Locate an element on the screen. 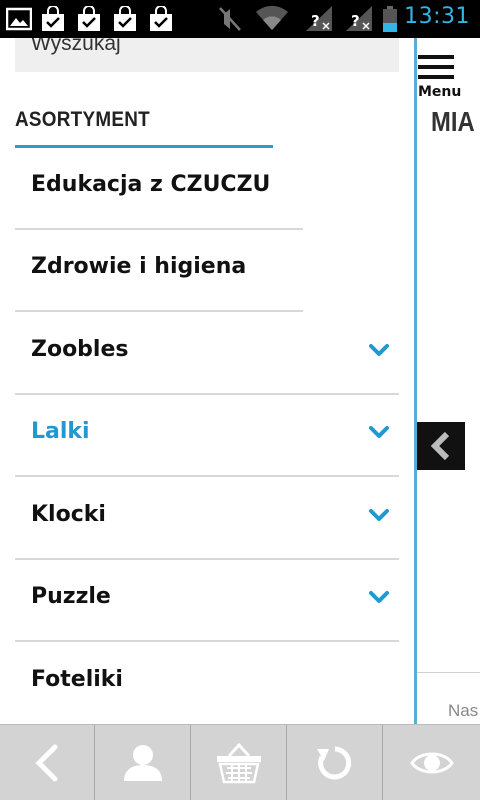  gallery-icon is located at coordinates (19, 19).